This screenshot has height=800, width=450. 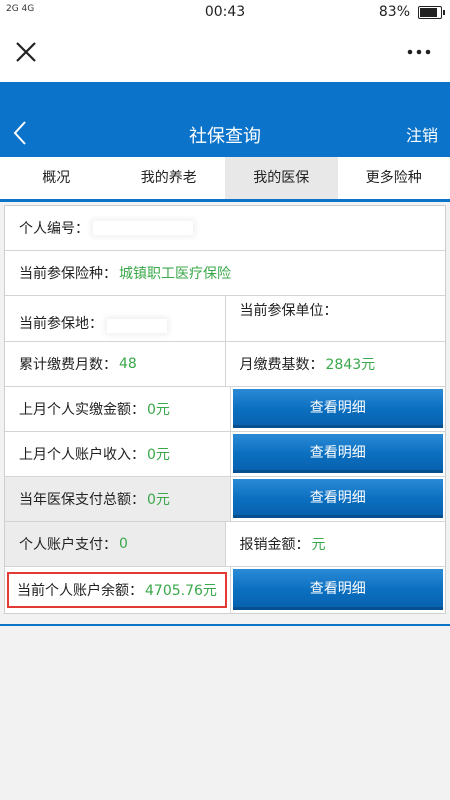 What do you see at coordinates (281, 178) in the screenshot?
I see `tab-medical: 我的医保` at bounding box center [281, 178].